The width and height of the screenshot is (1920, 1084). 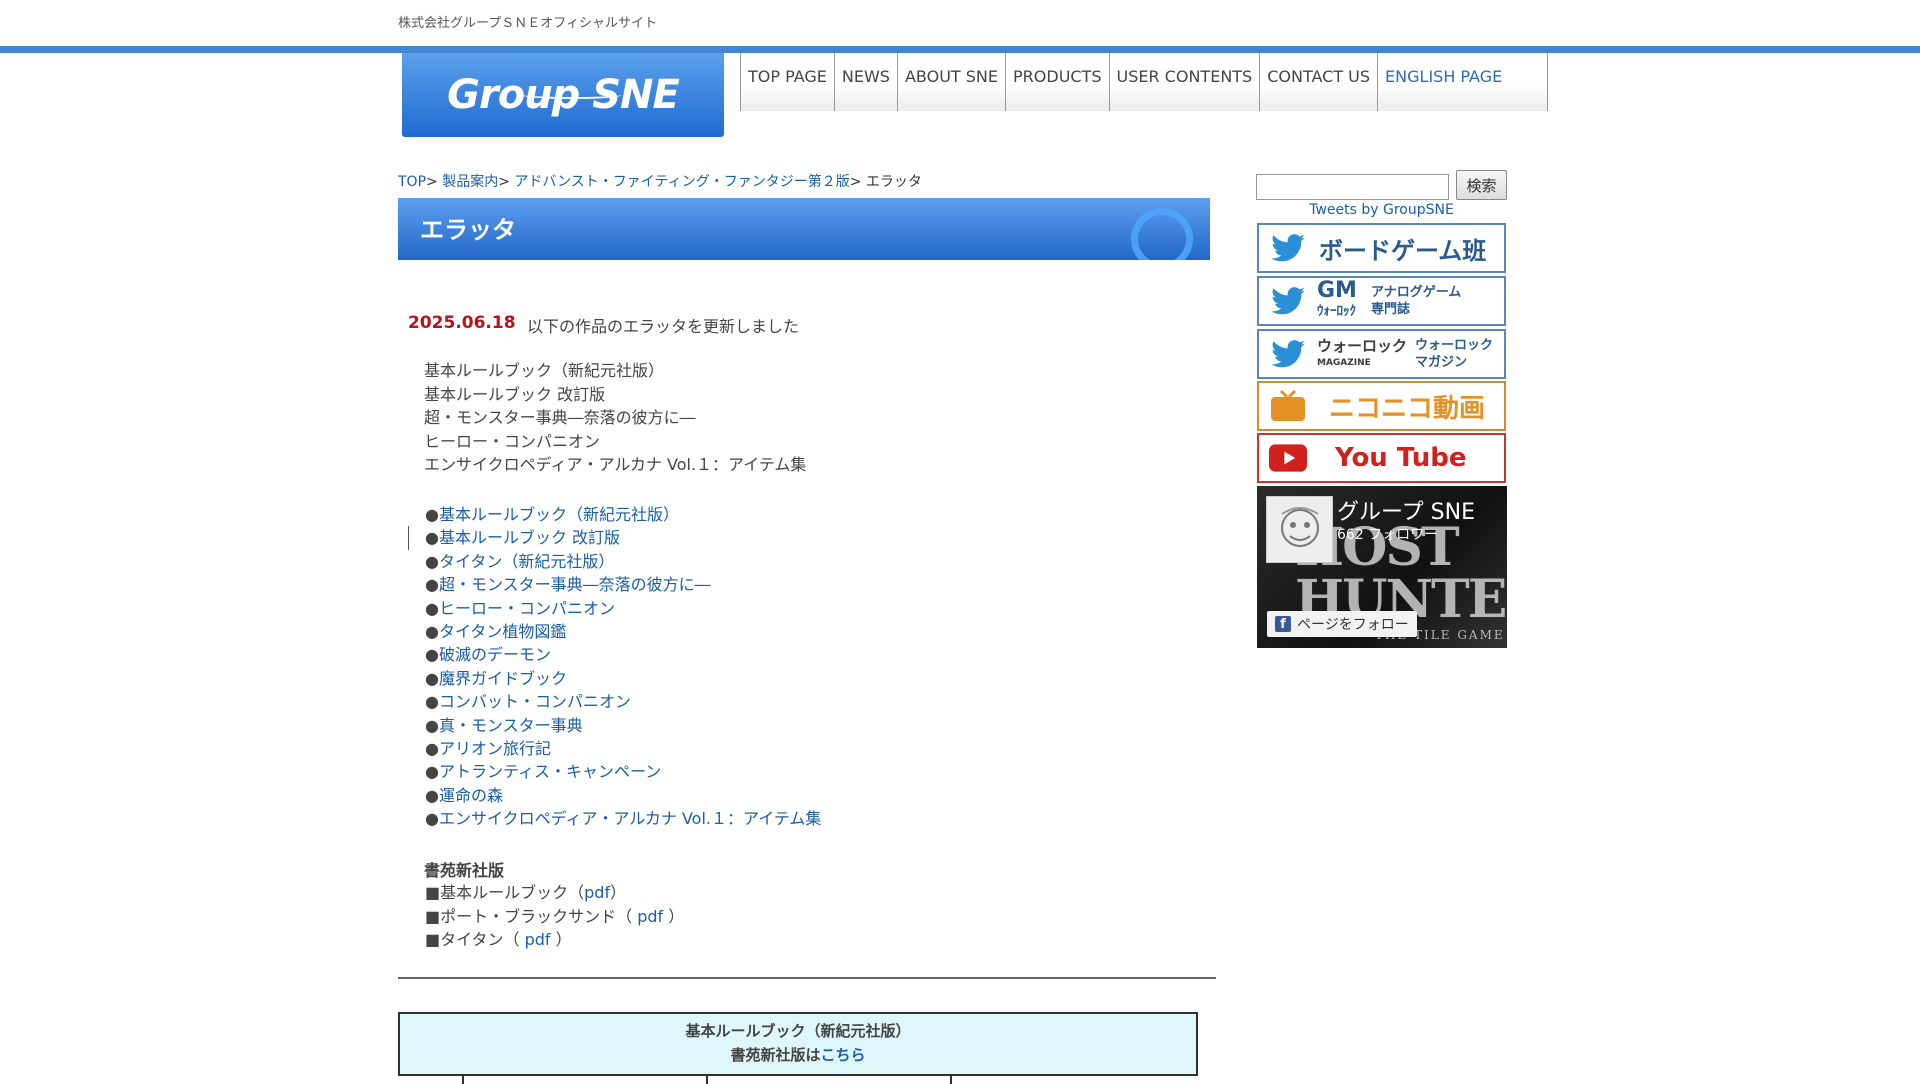 I want to click on nav-top-page: TOP PAGE, so click(x=787, y=82).